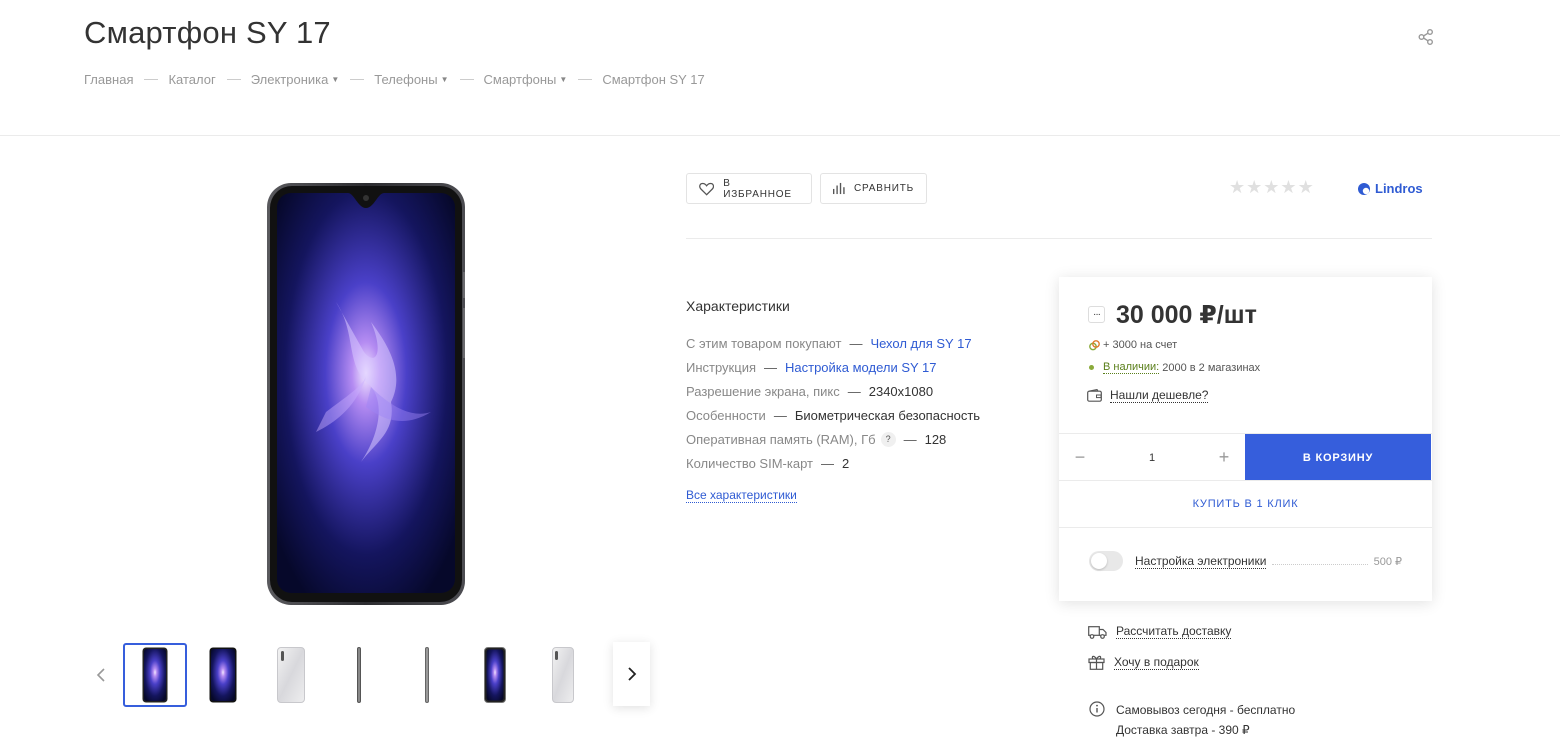 The height and width of the screenshot is (744, 1560). I want to click on delivery-text: Доставка завтра - 390 ₽, so click(1183, 730).